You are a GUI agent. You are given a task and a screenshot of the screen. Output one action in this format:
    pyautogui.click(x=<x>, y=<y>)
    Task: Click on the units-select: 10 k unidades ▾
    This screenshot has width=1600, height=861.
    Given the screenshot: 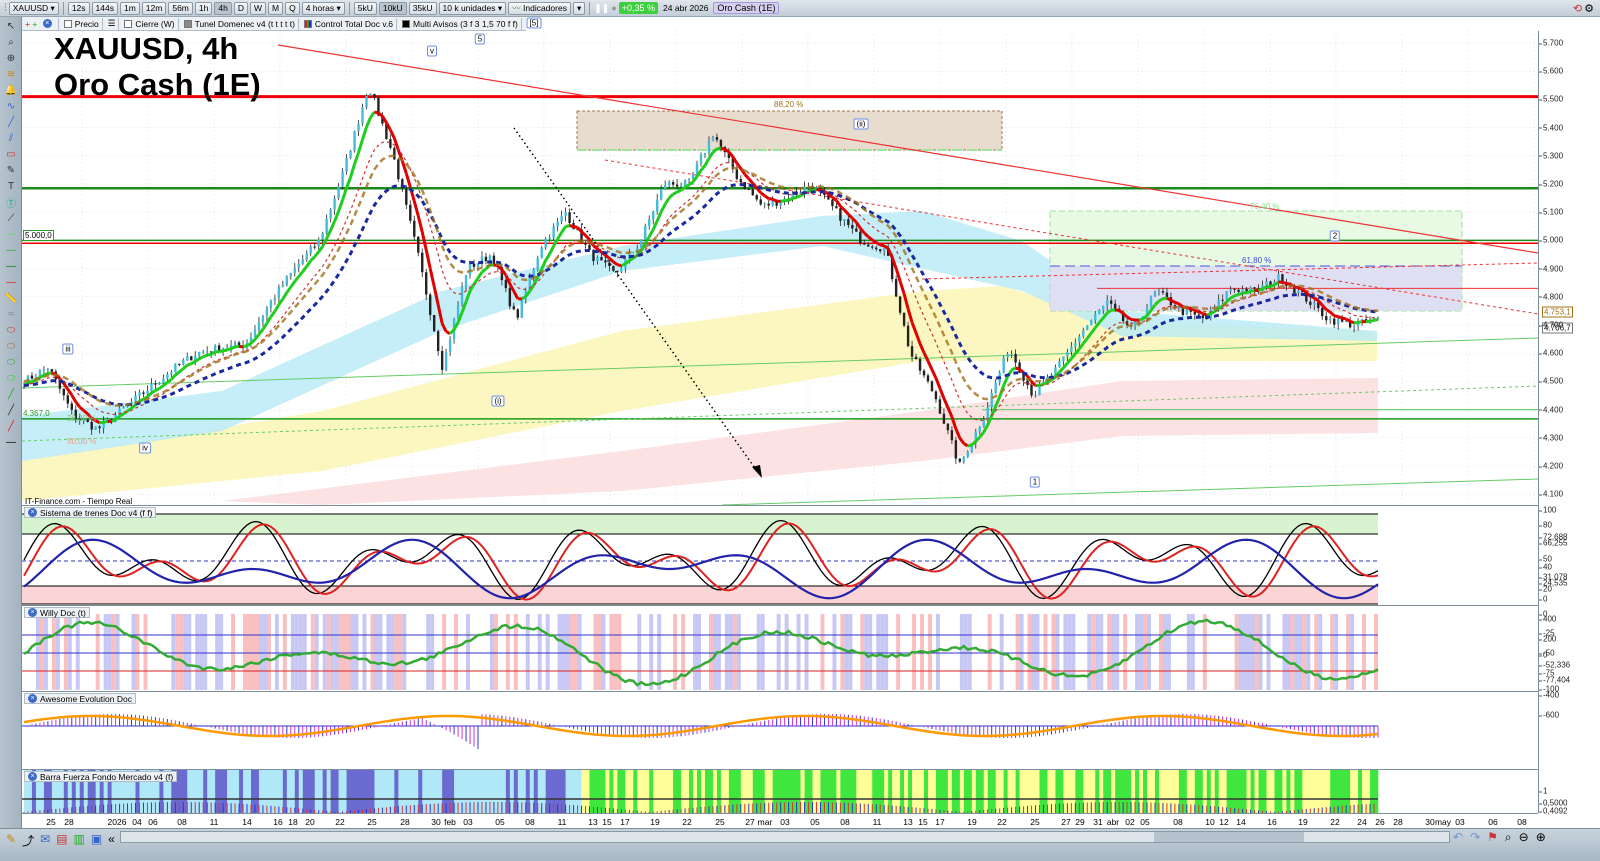 What is the action you would take?
    pyautogui.click(x=472, y=8)
    